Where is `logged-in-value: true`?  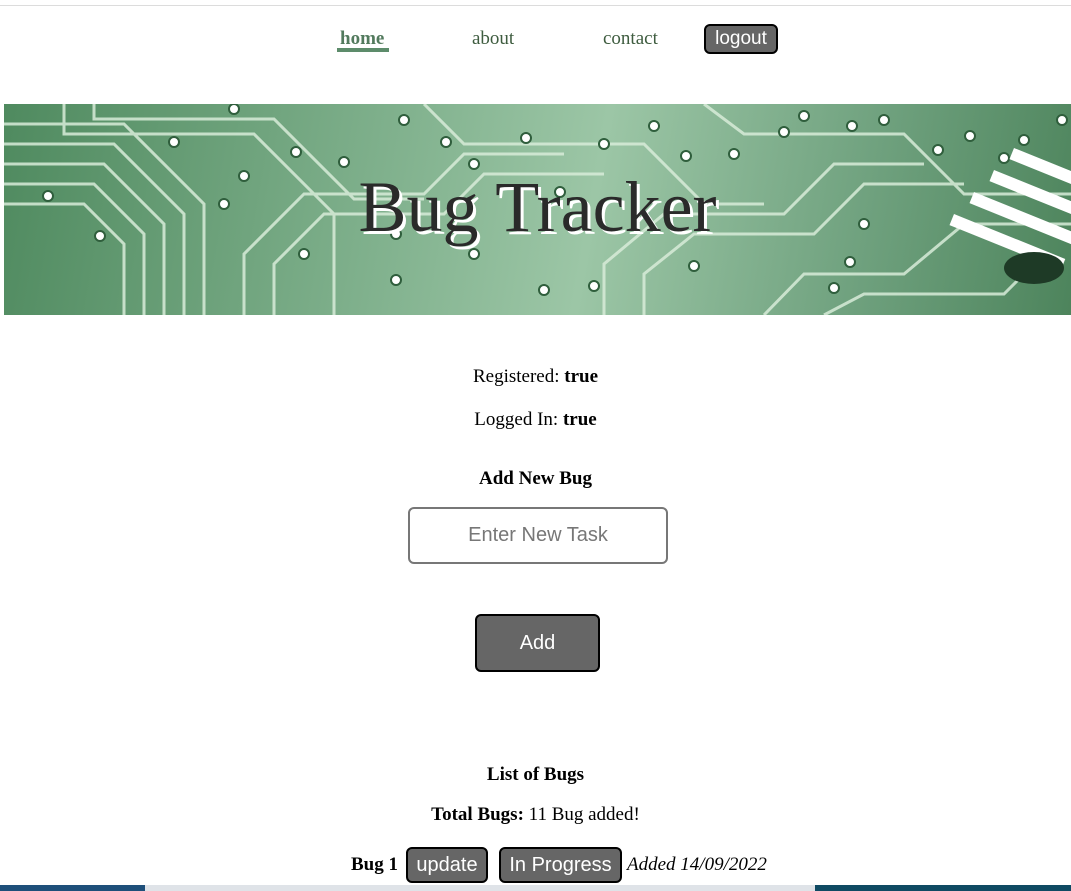
logged-in-value: true is located at coordinates (579, 419).